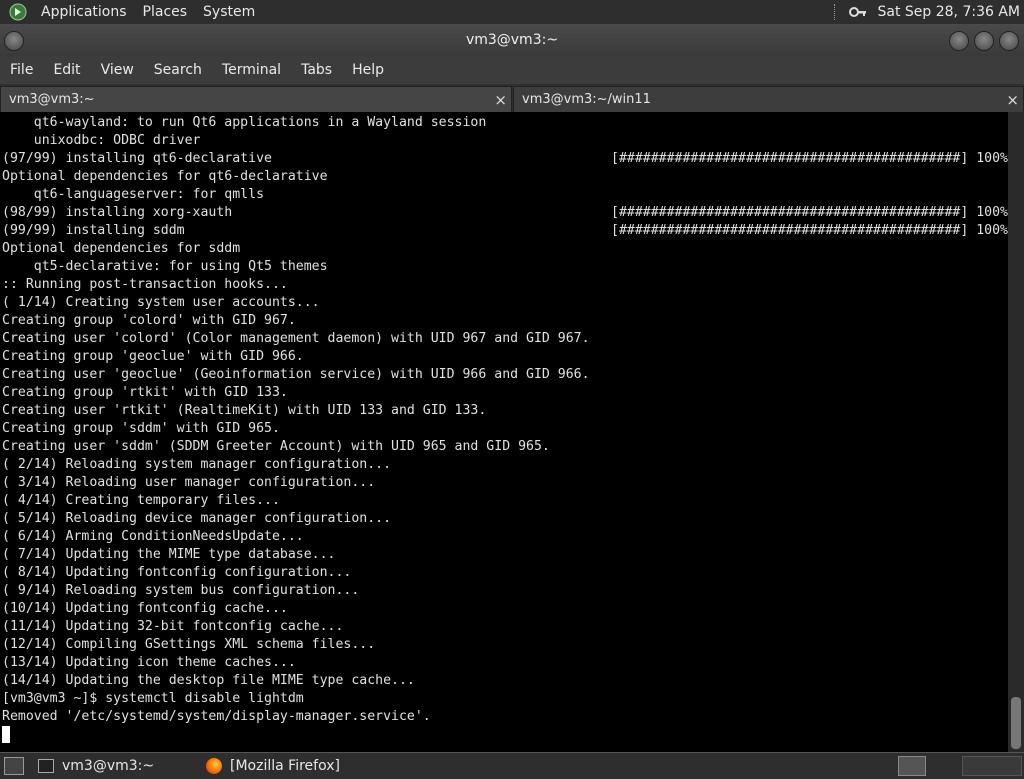 The width and height of the screenshot is (1024, 779). I want to click on tab-win11: vm3@vm3:~/win11 ×, so click(768, 99).